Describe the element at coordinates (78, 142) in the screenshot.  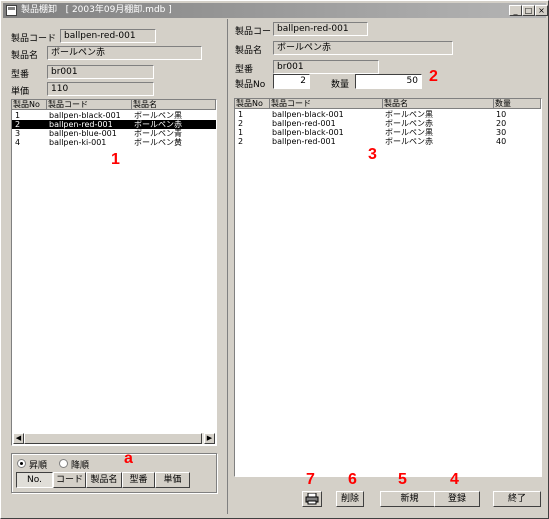
I see `cell-code: ballpen-ki-001` at that location.